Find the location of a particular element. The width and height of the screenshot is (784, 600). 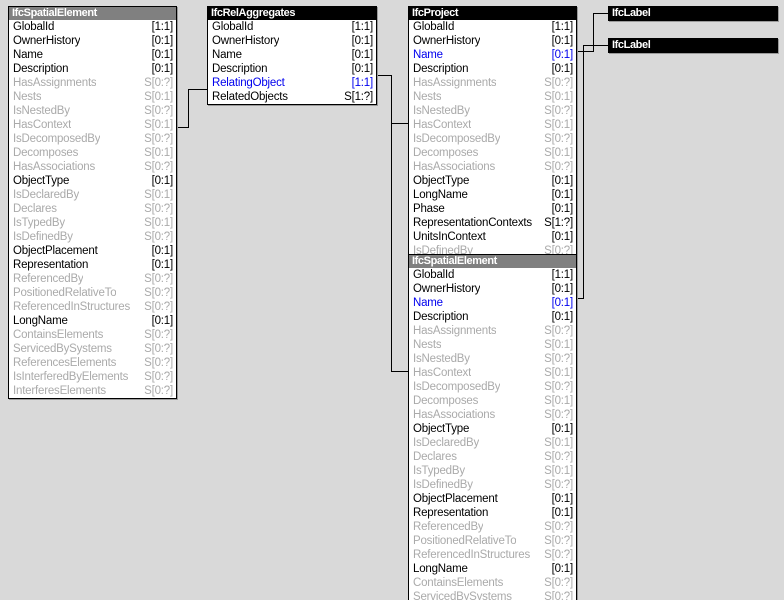

attribute-row: UnitsInContext [0:1] is located at coordinates (492, 237).